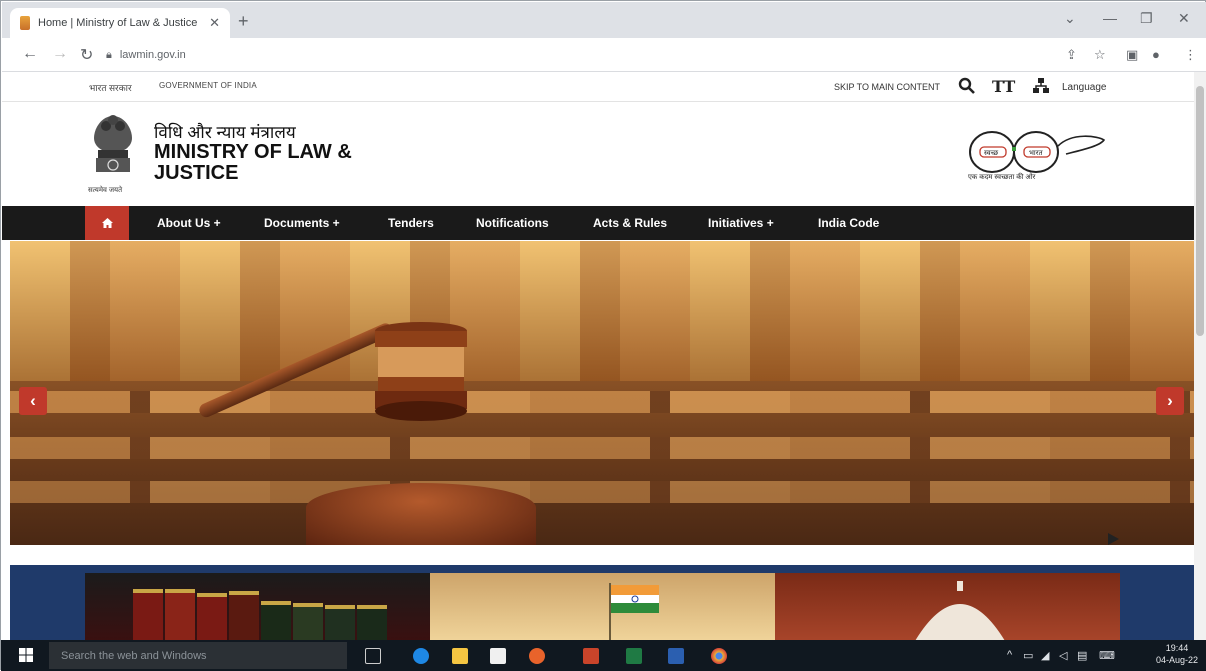  Describe the element at coordinates (113, 145) in the screenshot. I see `national-emblem-icon` at that location.